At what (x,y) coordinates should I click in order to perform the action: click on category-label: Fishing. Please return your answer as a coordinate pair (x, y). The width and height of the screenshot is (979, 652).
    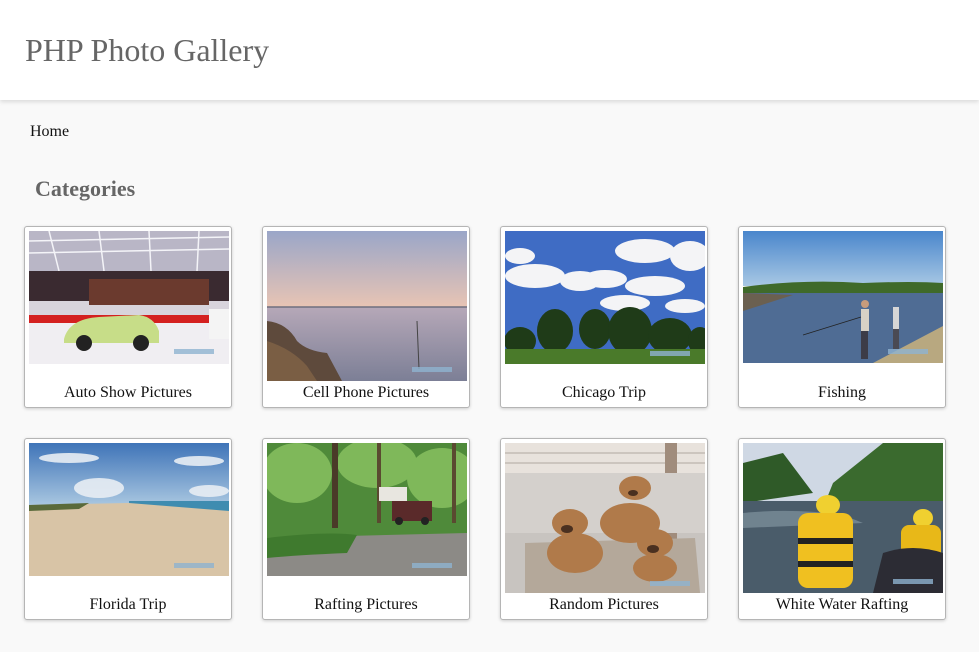
    Looking at the image, I should click on (841, 392).